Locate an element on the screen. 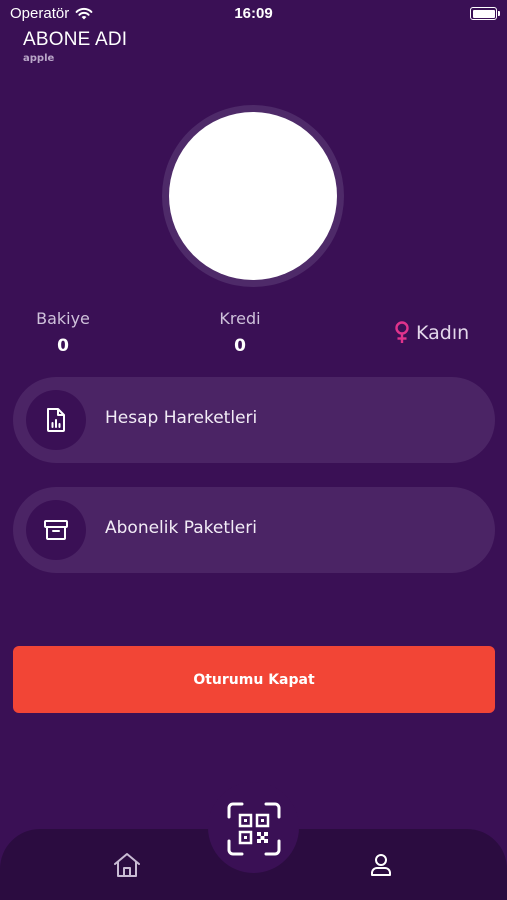 The image size is (507, 900). balance-value: 0 is located at coordinates (63, 346).